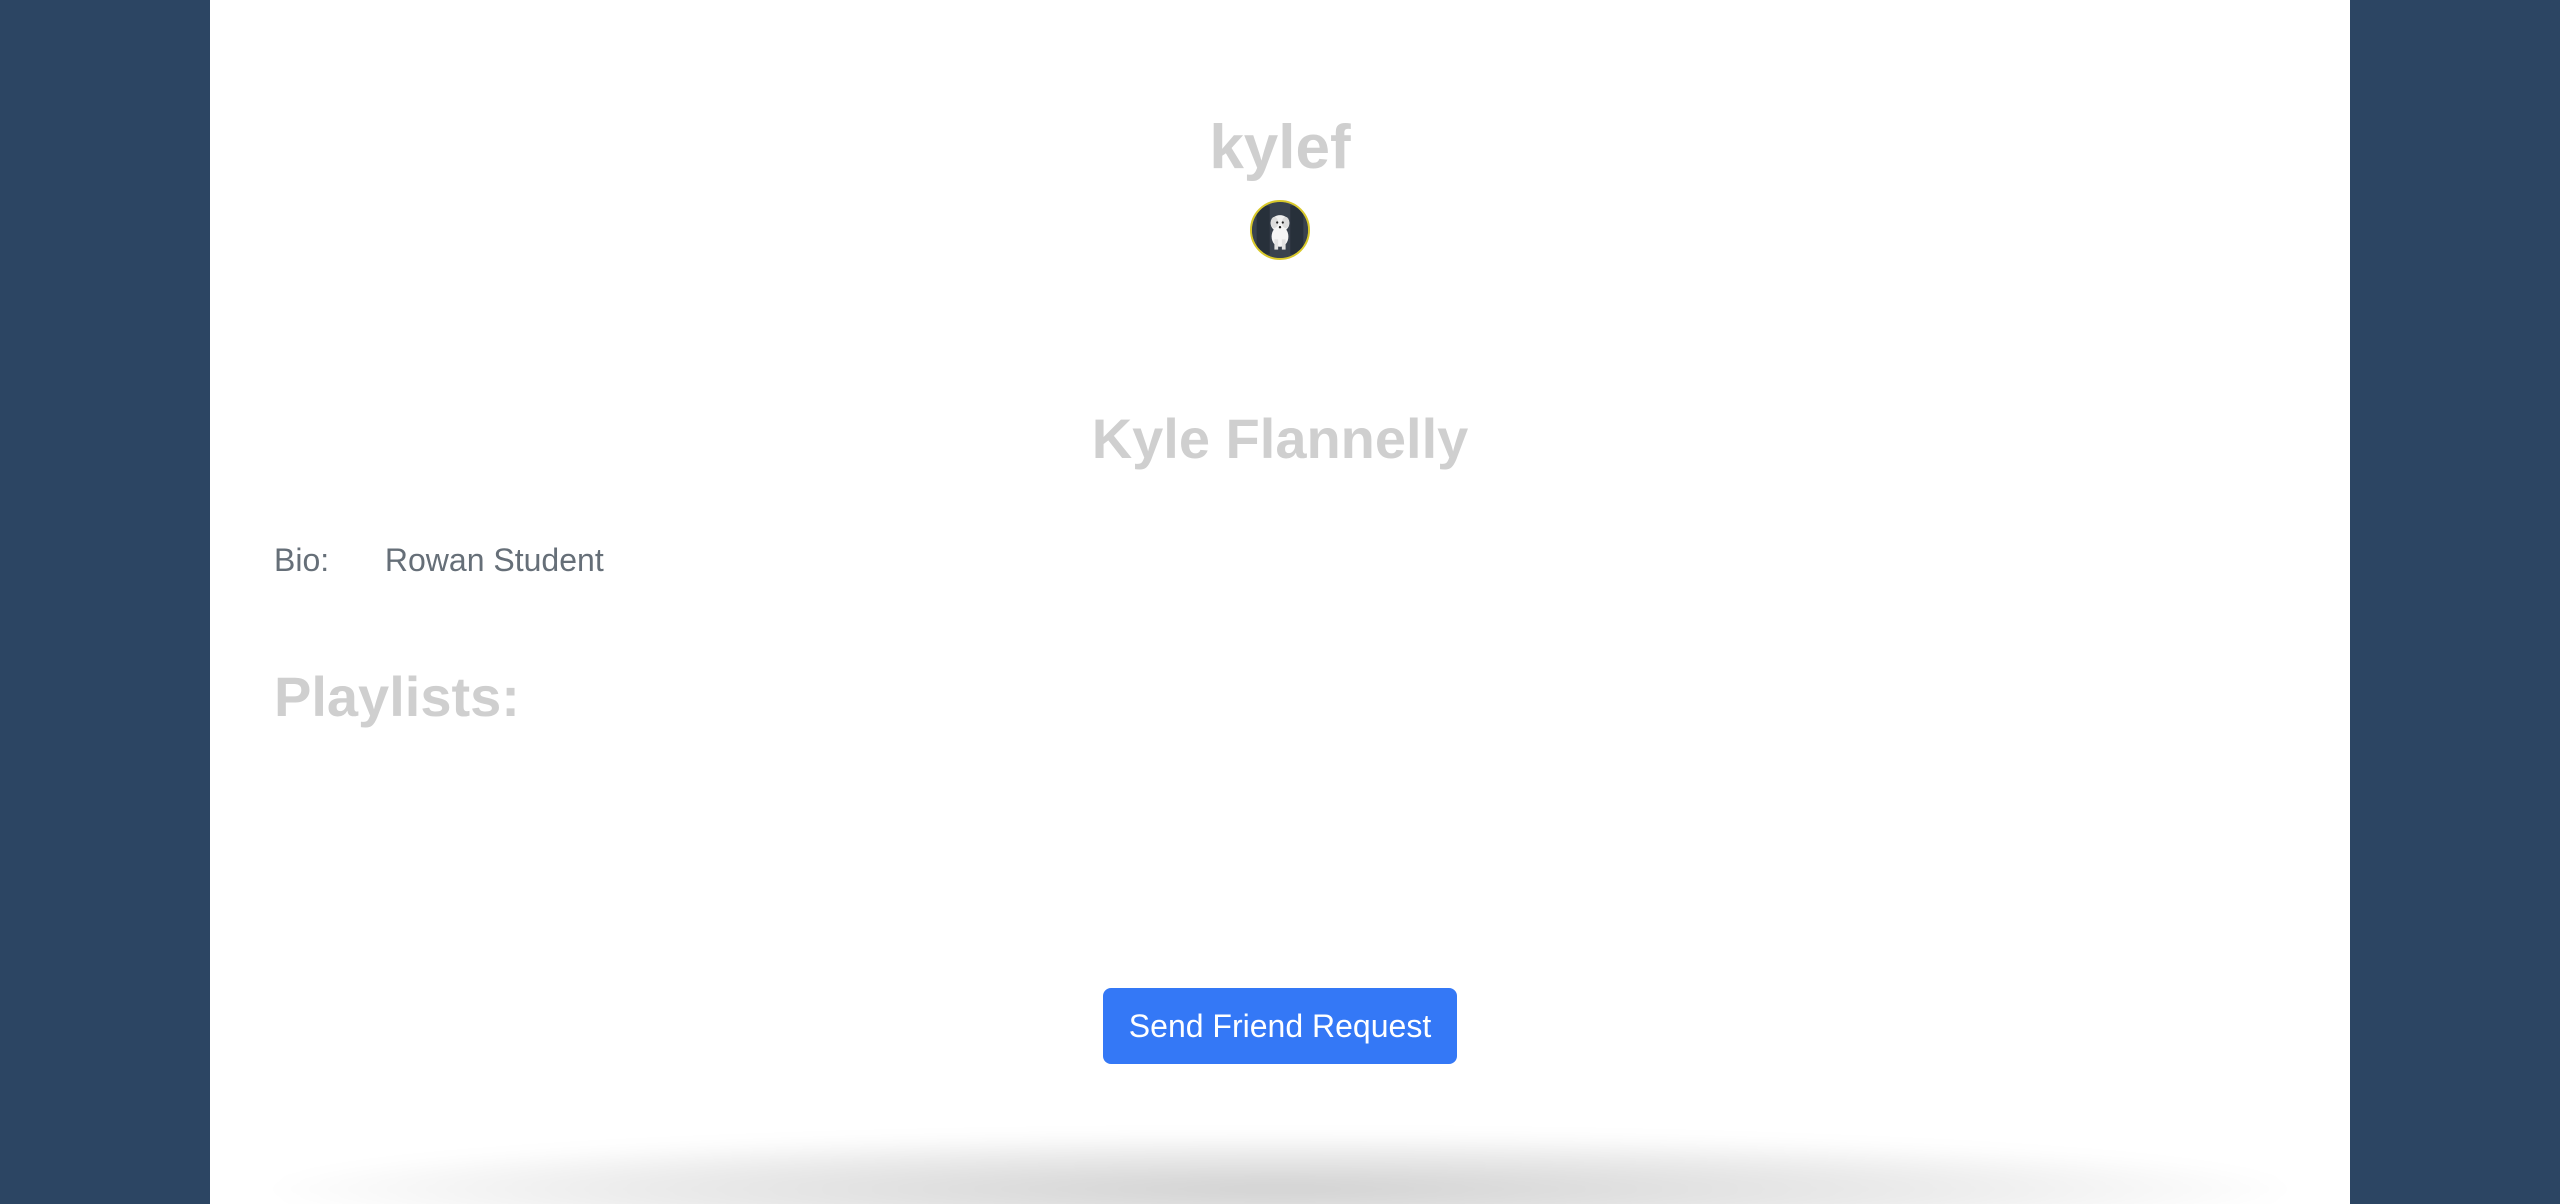 The height and width of the screenshot is (1204, 2560). Describe the element at coordinates (1280, 1026) in the screenshot. I see `send-friend-request-button: Send Friend Request` at that location.